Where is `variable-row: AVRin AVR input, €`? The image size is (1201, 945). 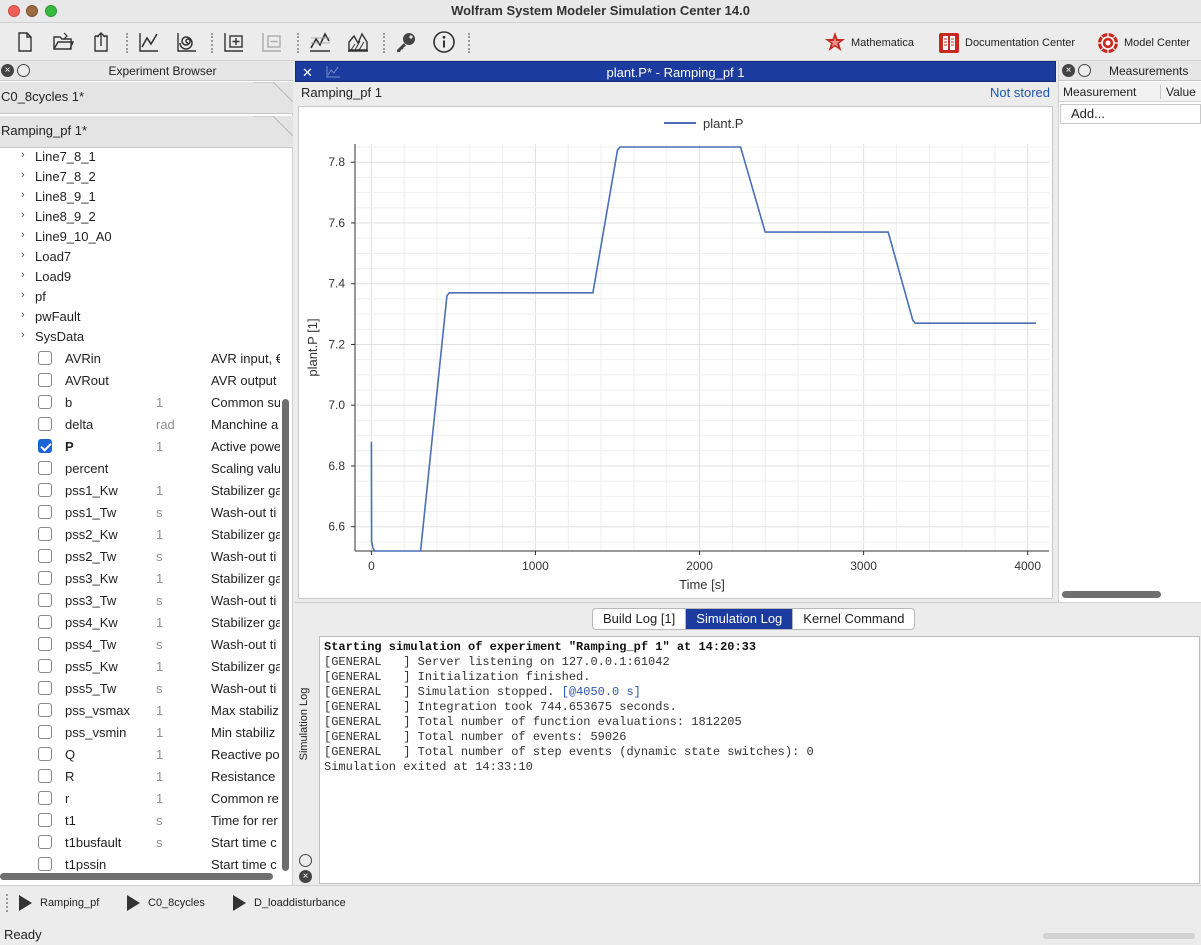 variable-row: AVRin AVR input, € is located at coordinates (140, 358).